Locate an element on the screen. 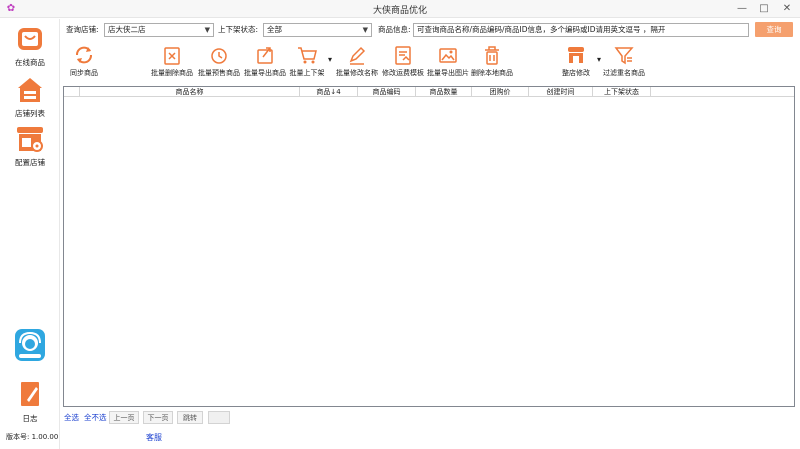  toolbar-label: 批量预售商品 is located at coordinates (219, 73).